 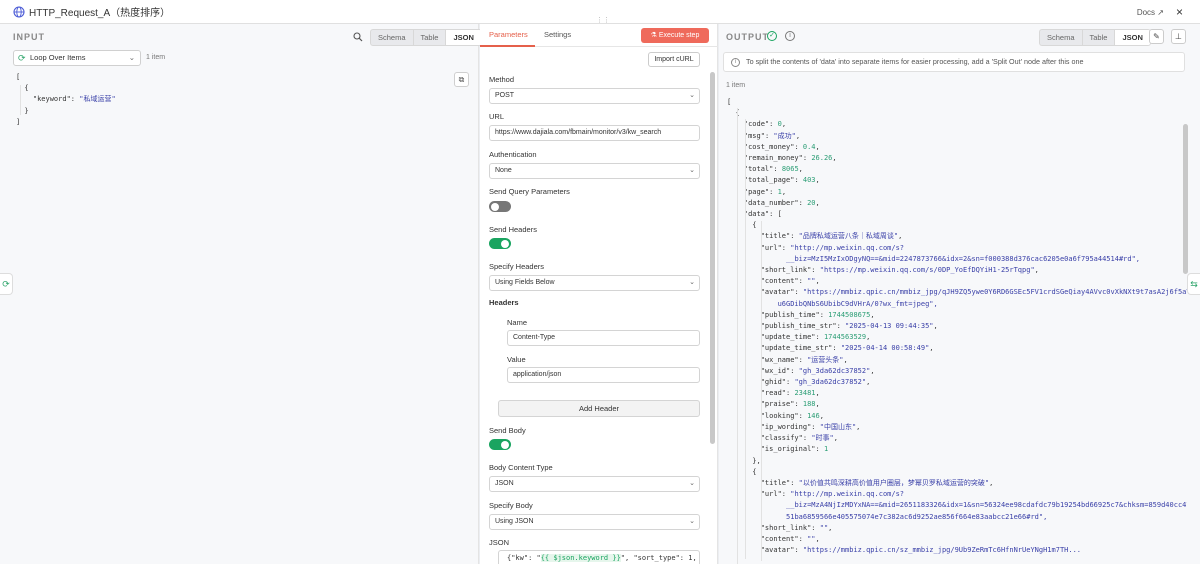 What do you see at coordinates (747, 37) in the screenshot?
I see `output-label: OUTPUT` at bounding box center [747, 37].